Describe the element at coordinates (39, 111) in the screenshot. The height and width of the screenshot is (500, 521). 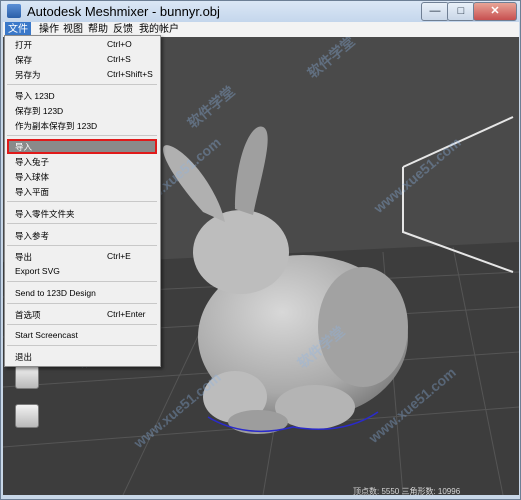
I see `menu-item-save-to-123d: 保存到 123D` at that location.